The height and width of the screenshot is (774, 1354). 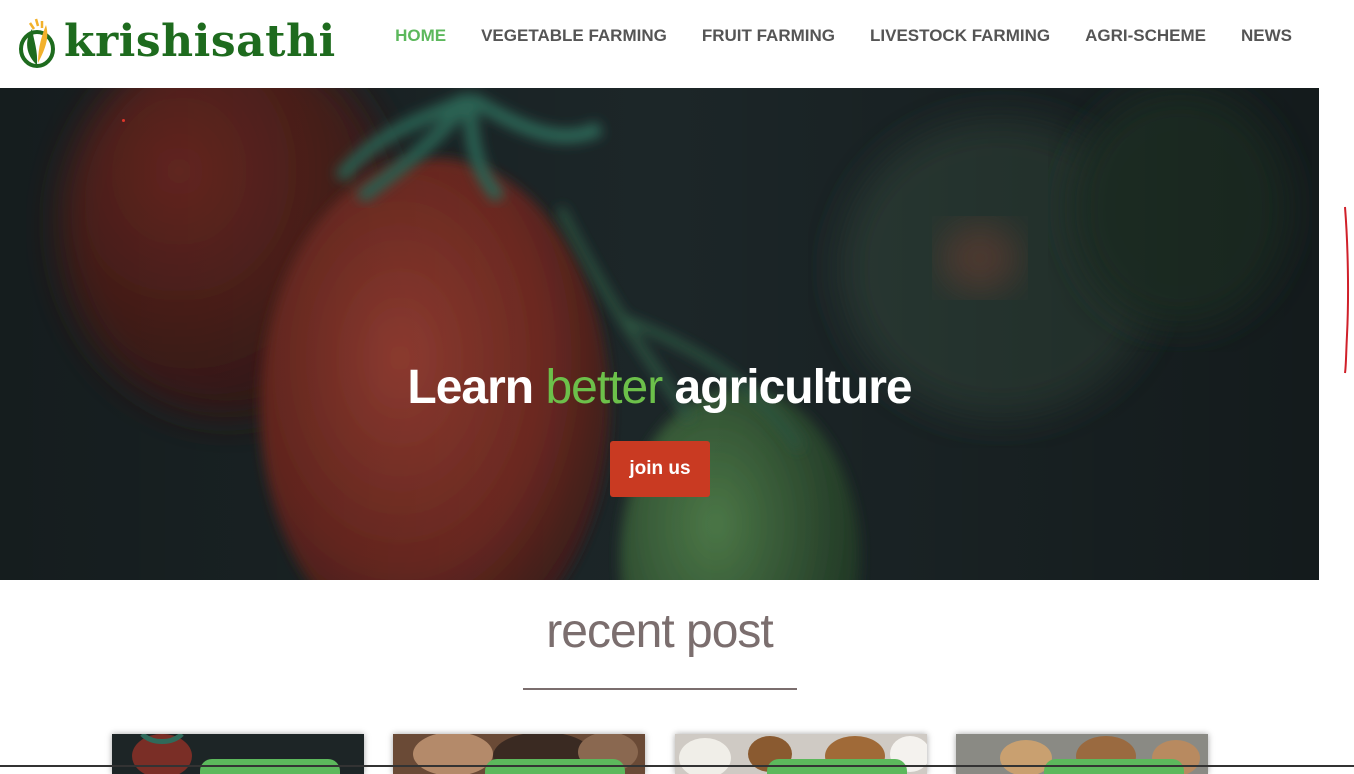 I want to click on join-us-button: join us, so click(x=660, y=469).